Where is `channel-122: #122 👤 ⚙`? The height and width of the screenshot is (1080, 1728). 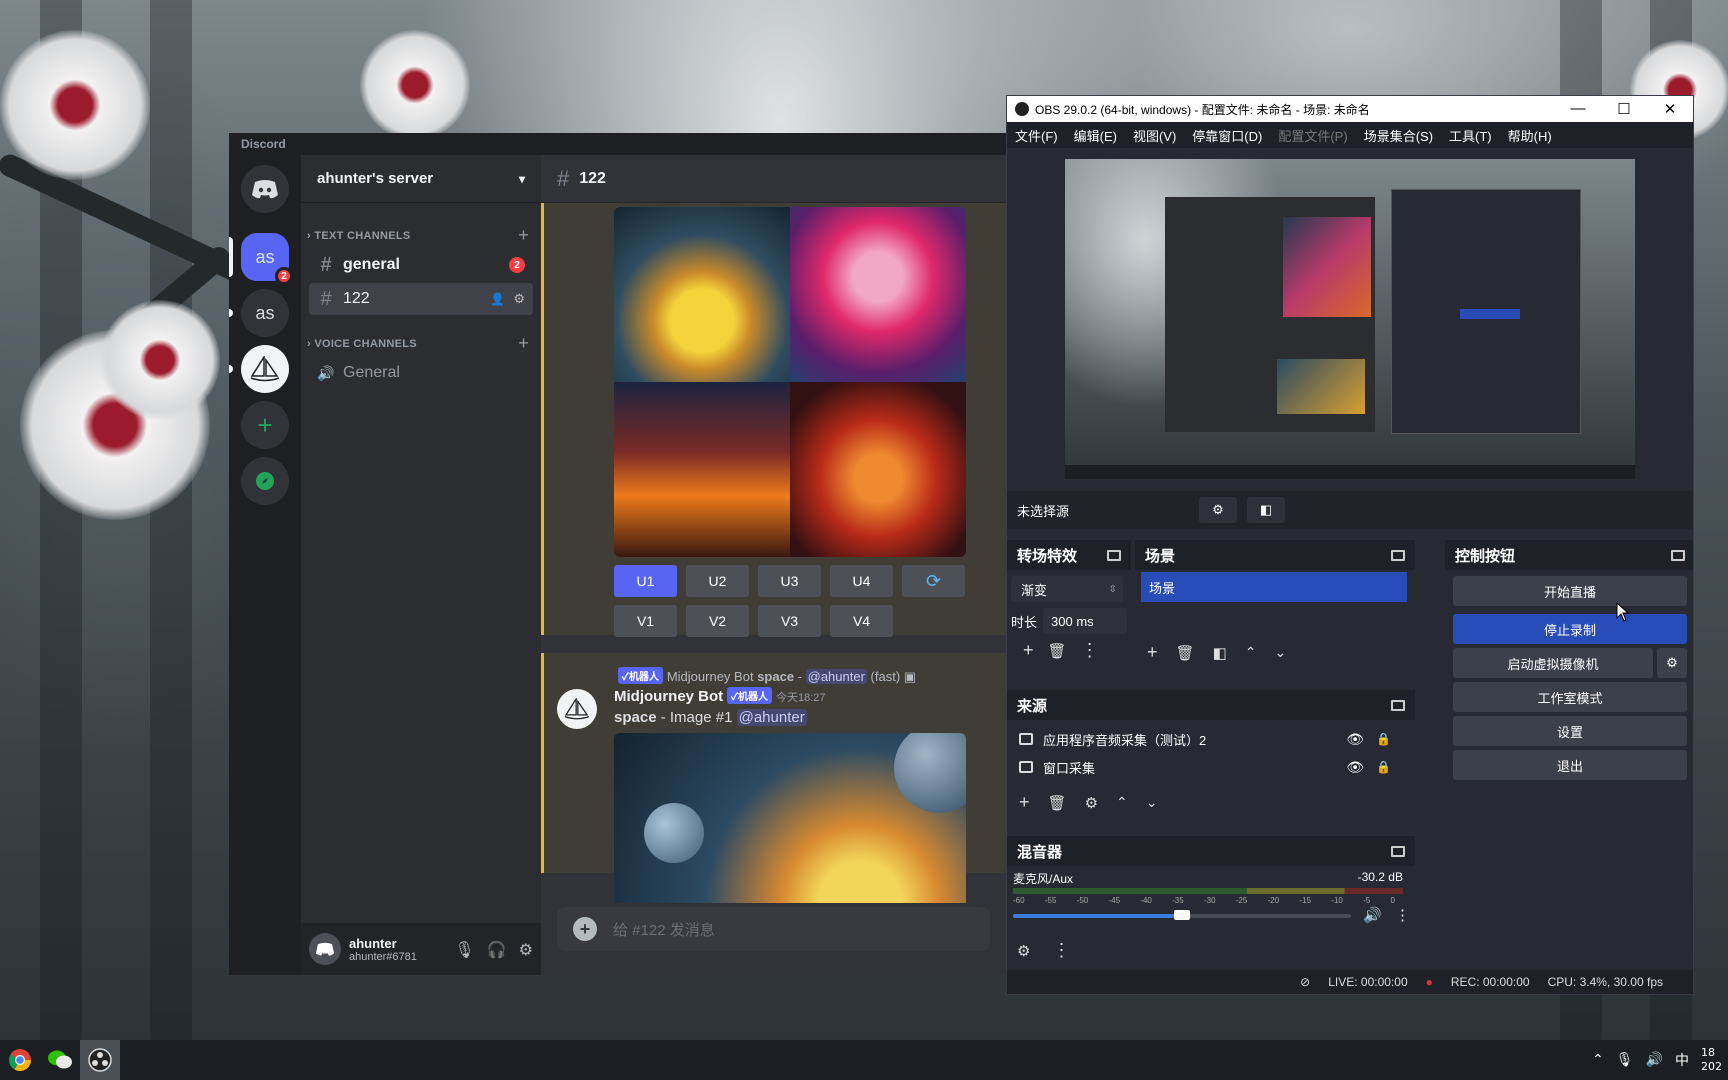
channel-122: #122 👤 ⚙ is located at coordinates (421, 299).